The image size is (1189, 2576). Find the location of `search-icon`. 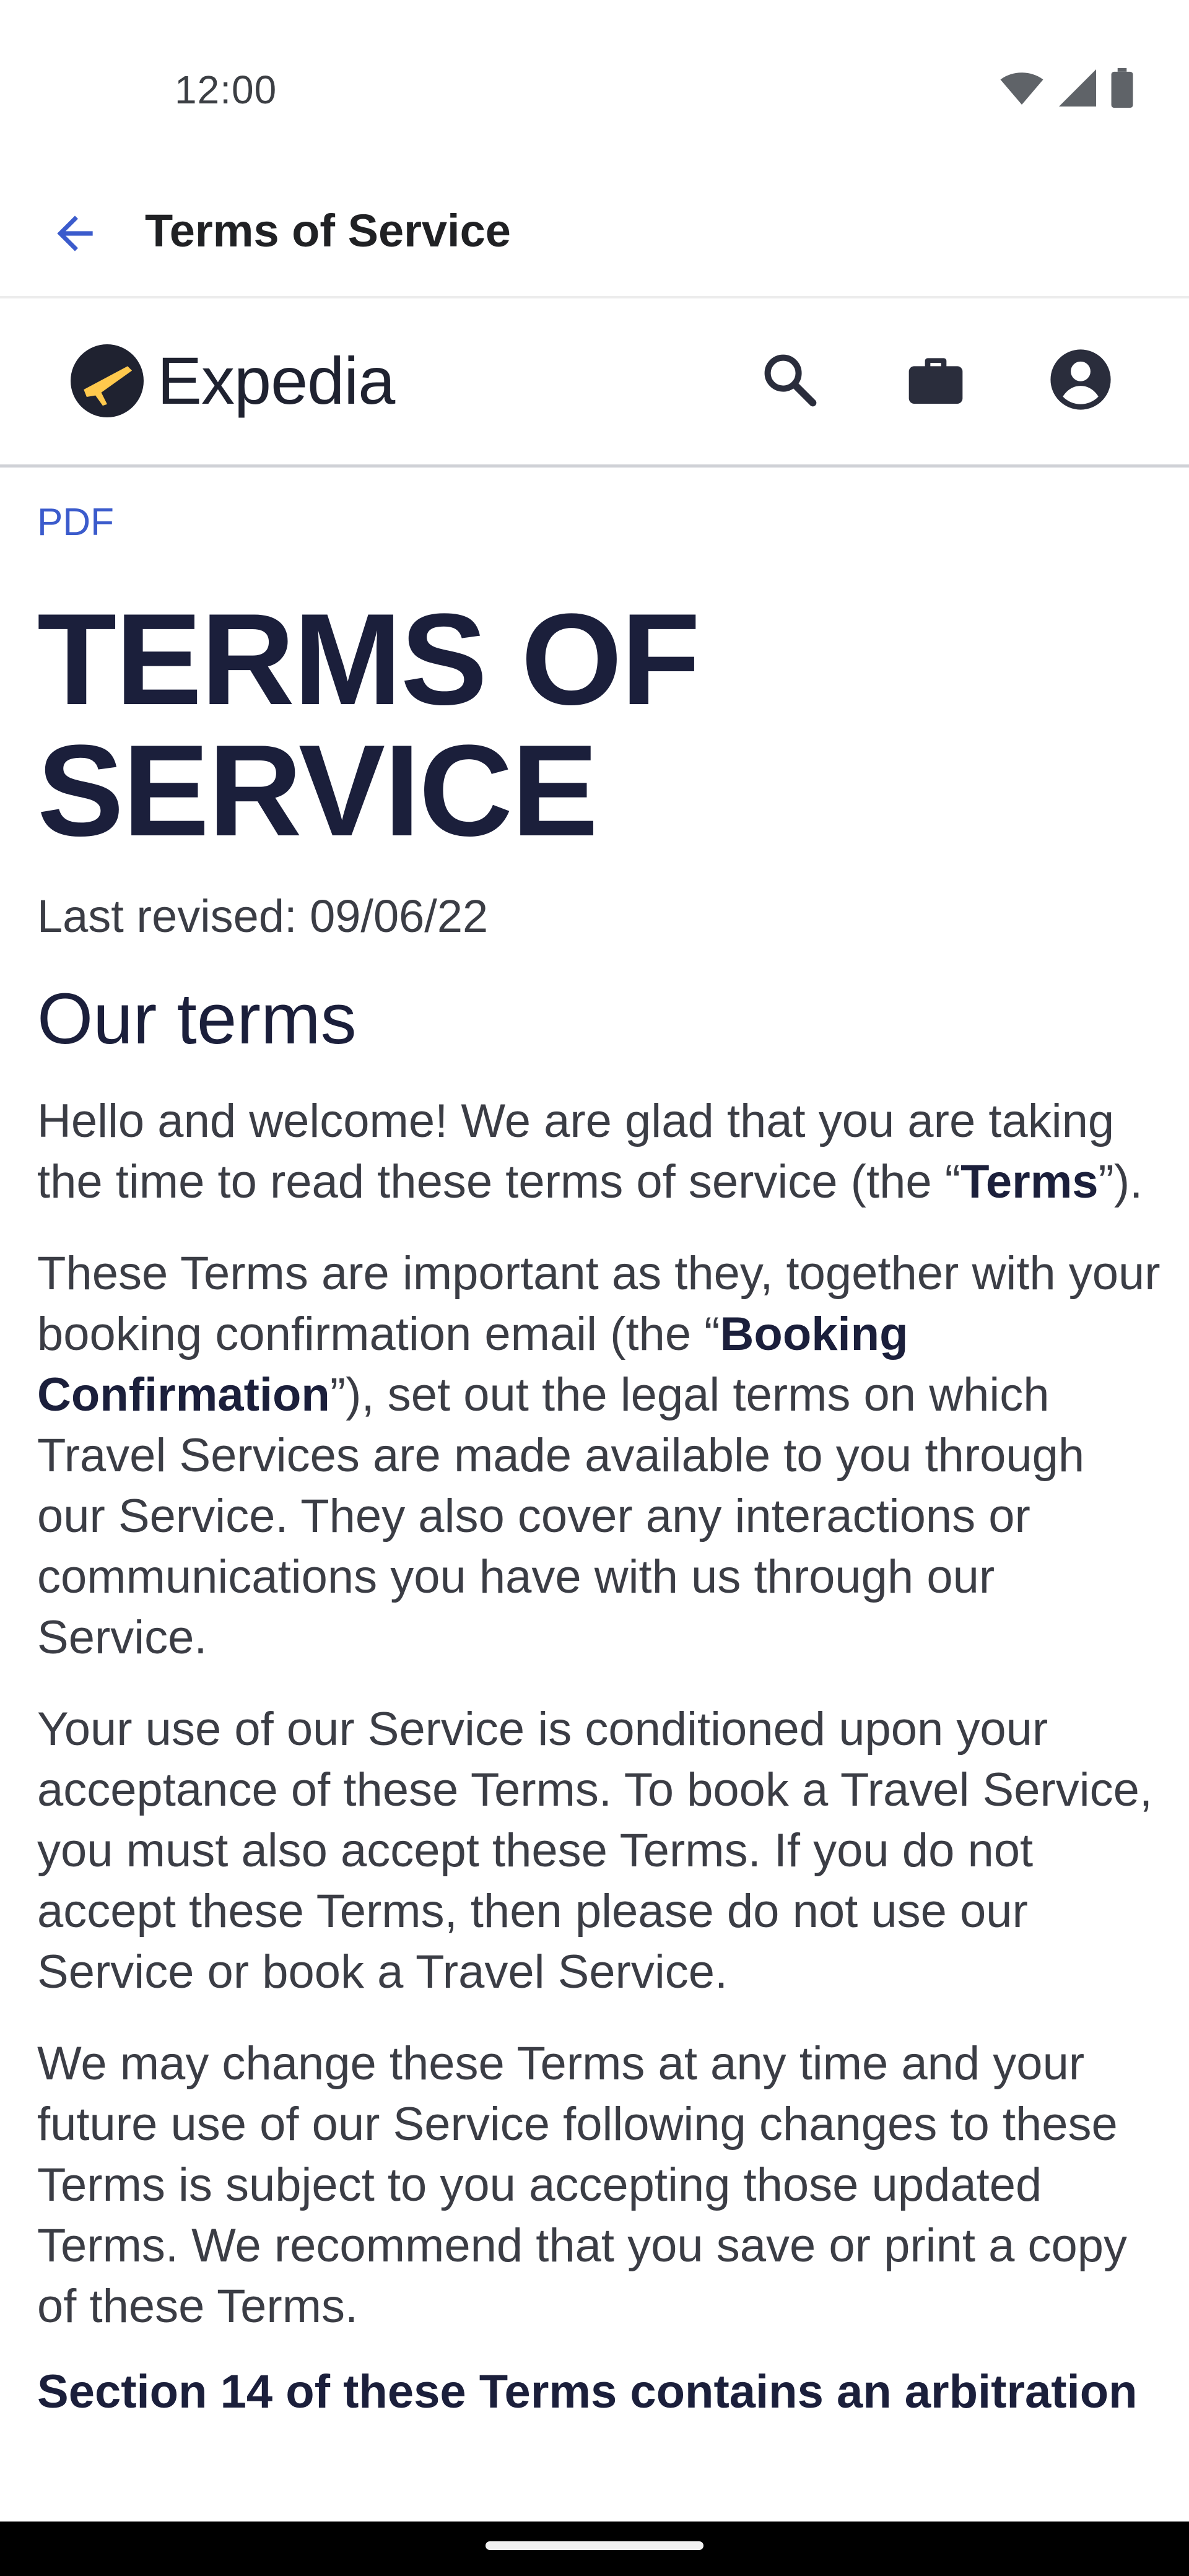

search-icon is located at coordinates (790, 380).